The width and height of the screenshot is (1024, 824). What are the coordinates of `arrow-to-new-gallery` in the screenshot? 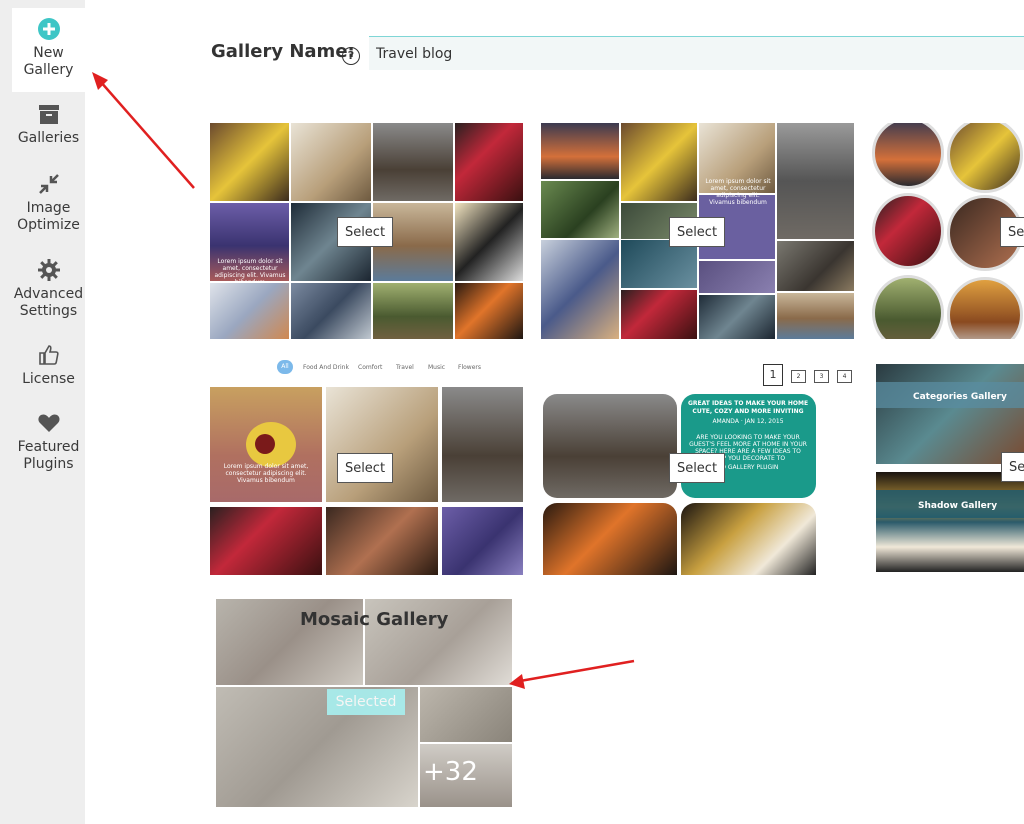 It's located at (143, 130).